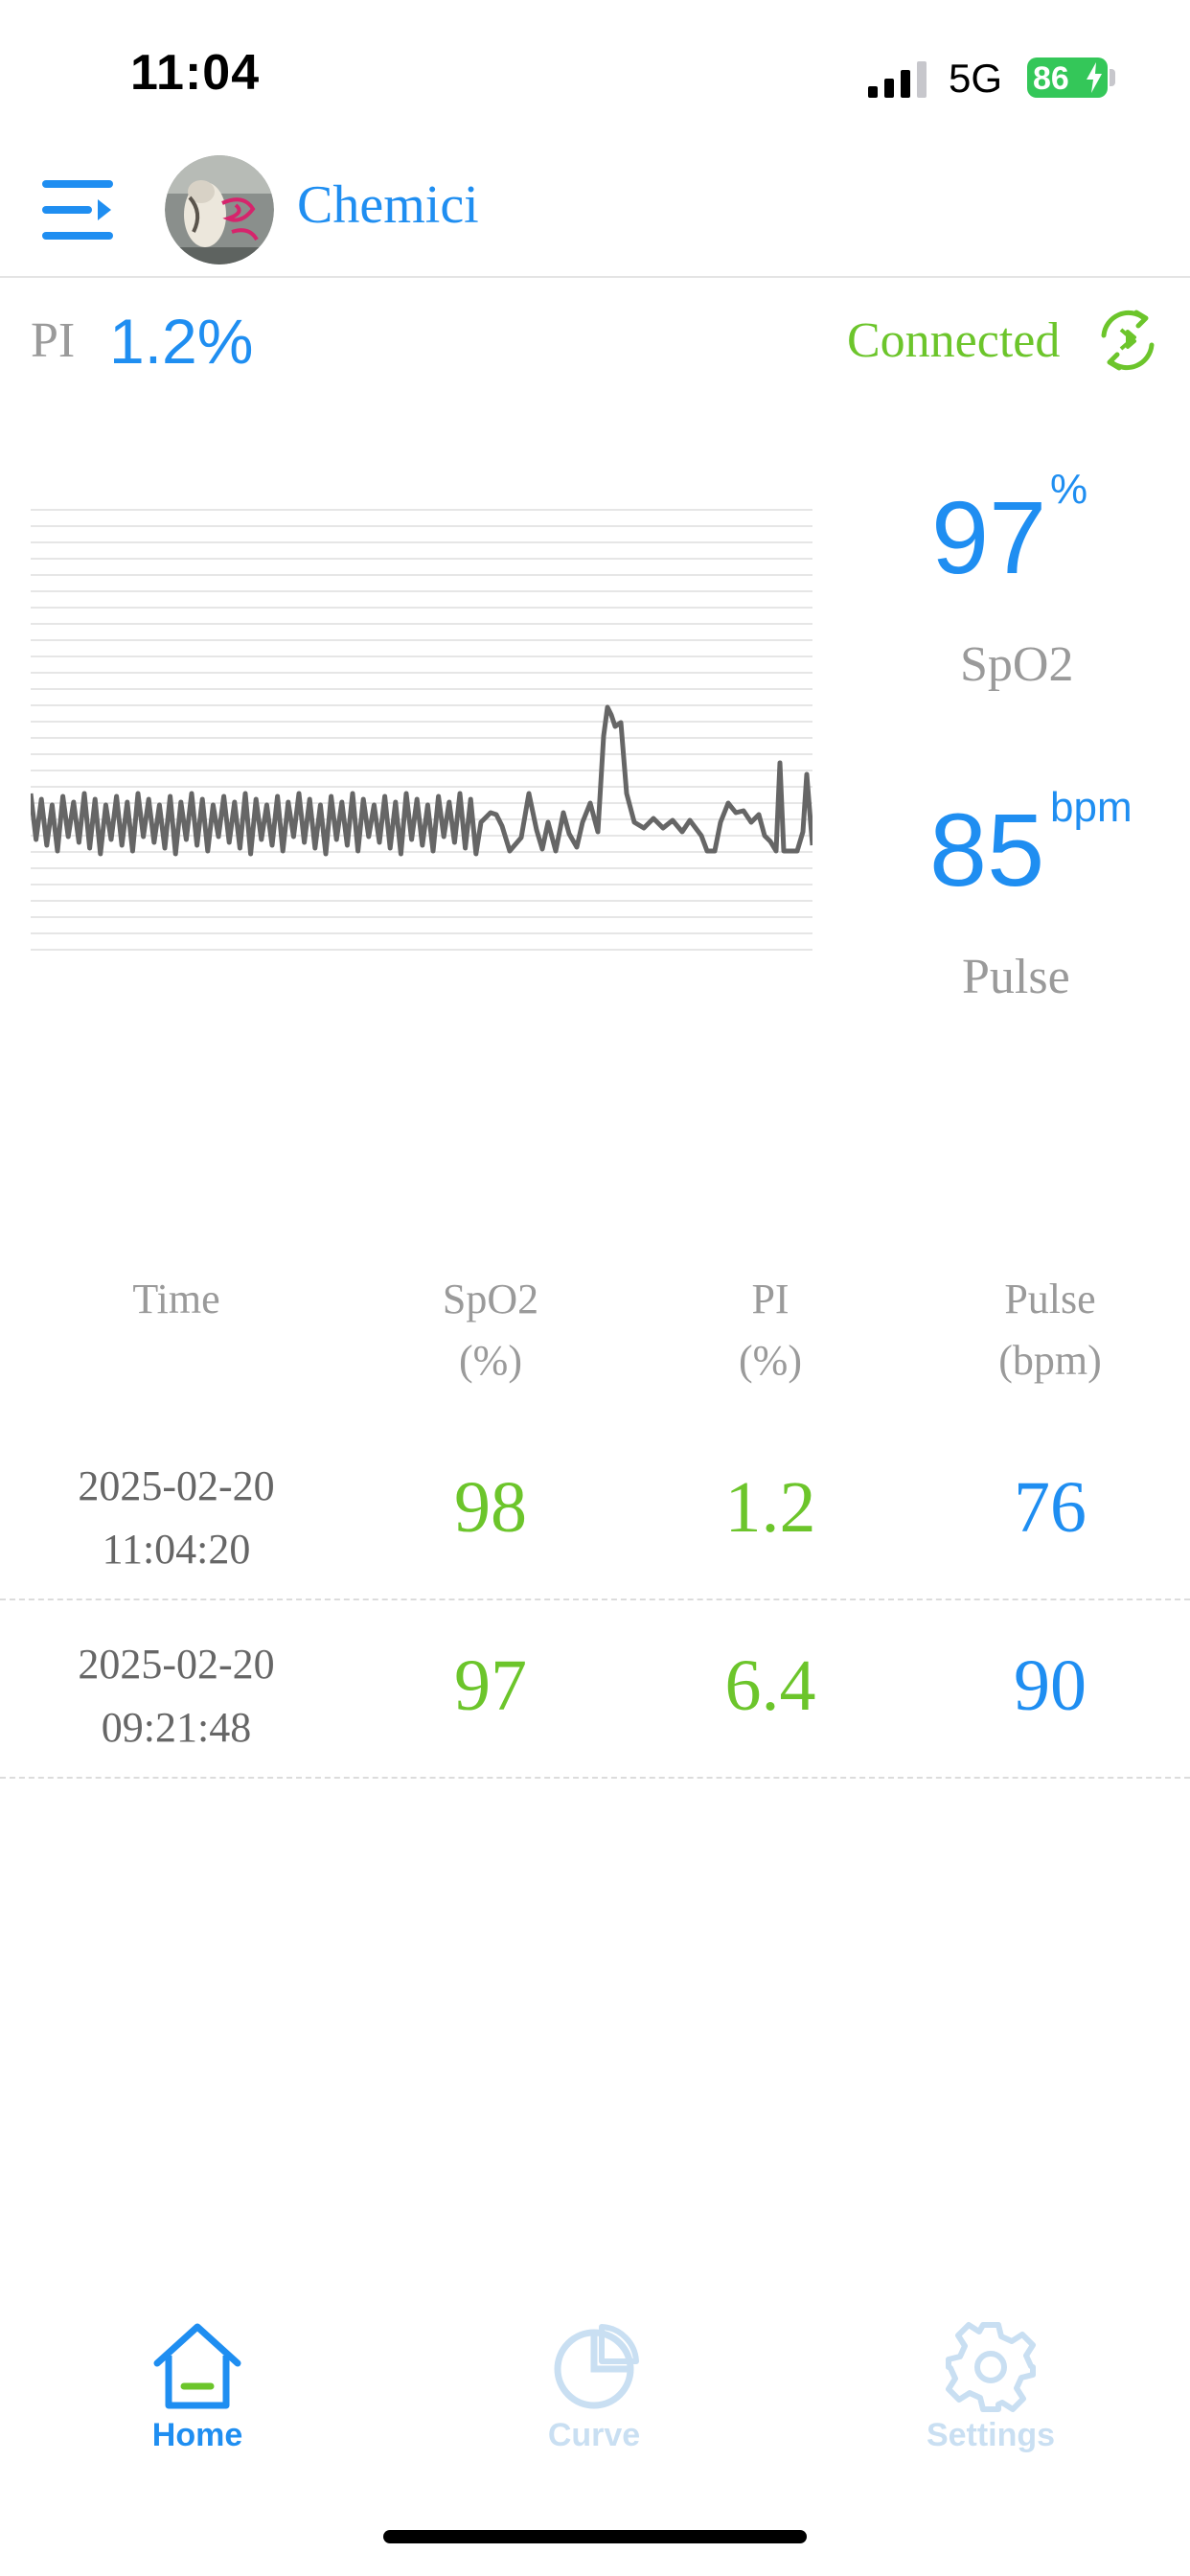 This screenshot has width=1190, height=2576. Describe the element at coordinates (78, 209) in the screenshot. I see `menu-icon` at that location.